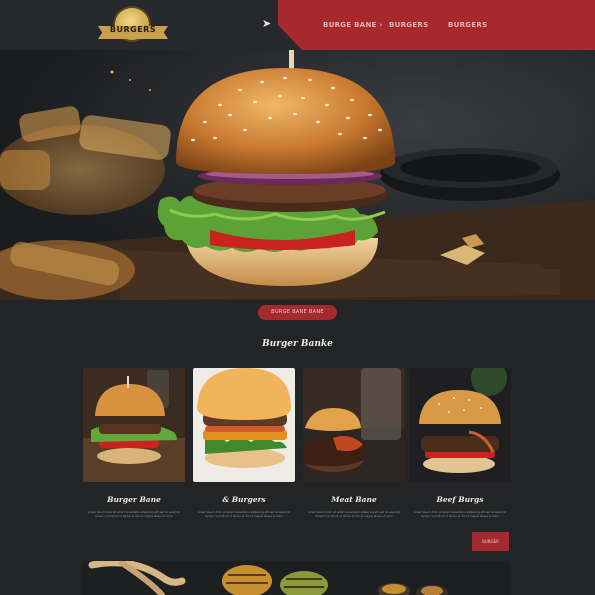 This screenshot has height=595, width=595. What do you see at coordinates (297, 312) in the screenshot?
I see `hero-cta-button: BURGE BANE BANE` at bounding box center [297, 312].